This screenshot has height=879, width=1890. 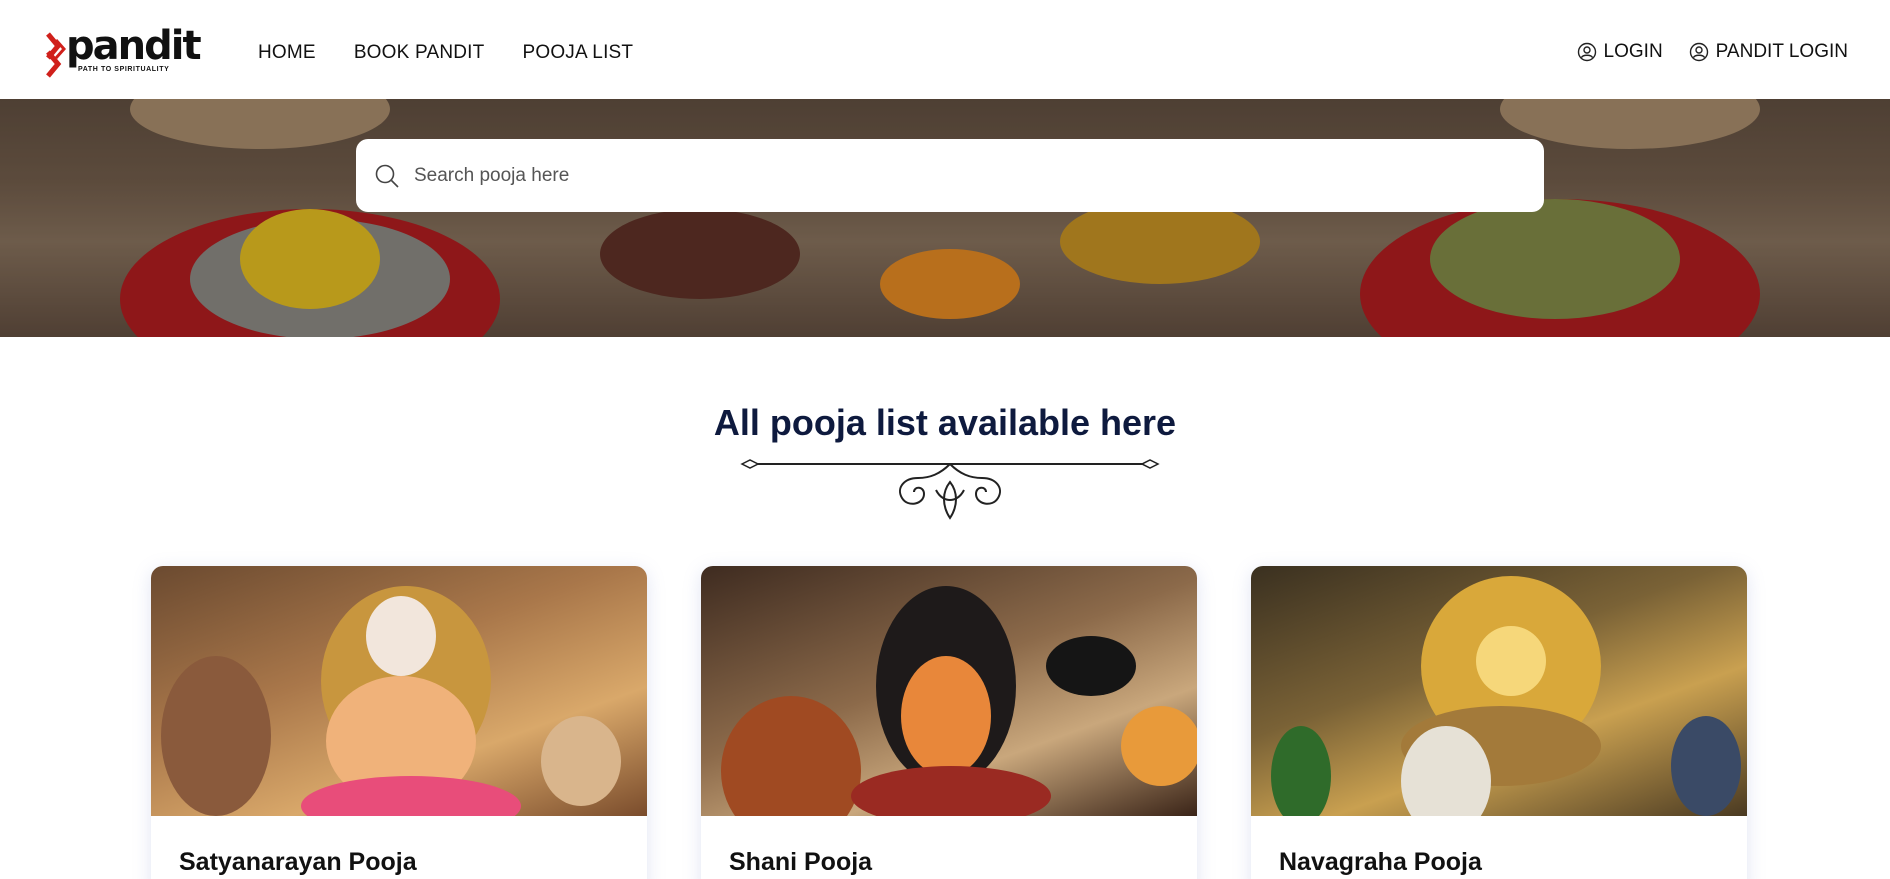 What do you see at coordinates (287, 53) in the screenshot?
I see `nav-home: HOME` at bounding box center [287, 53].